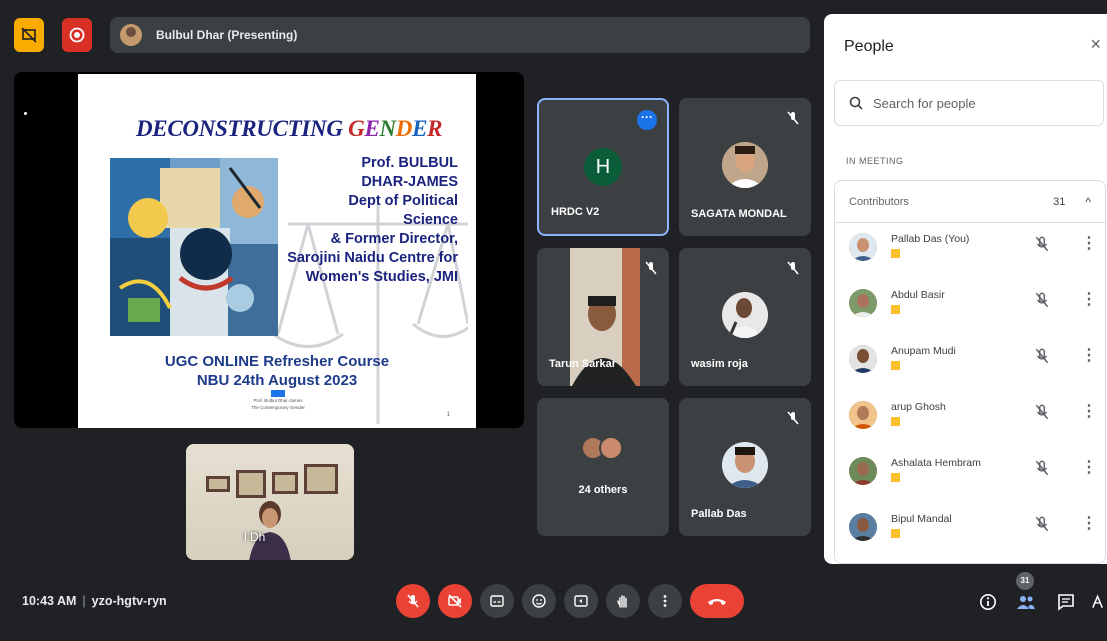 This screenshot has width=1107, height=641. Describe the element at coordinates (869, 46) in the screenshot. I see `panel-title: People` at that location.